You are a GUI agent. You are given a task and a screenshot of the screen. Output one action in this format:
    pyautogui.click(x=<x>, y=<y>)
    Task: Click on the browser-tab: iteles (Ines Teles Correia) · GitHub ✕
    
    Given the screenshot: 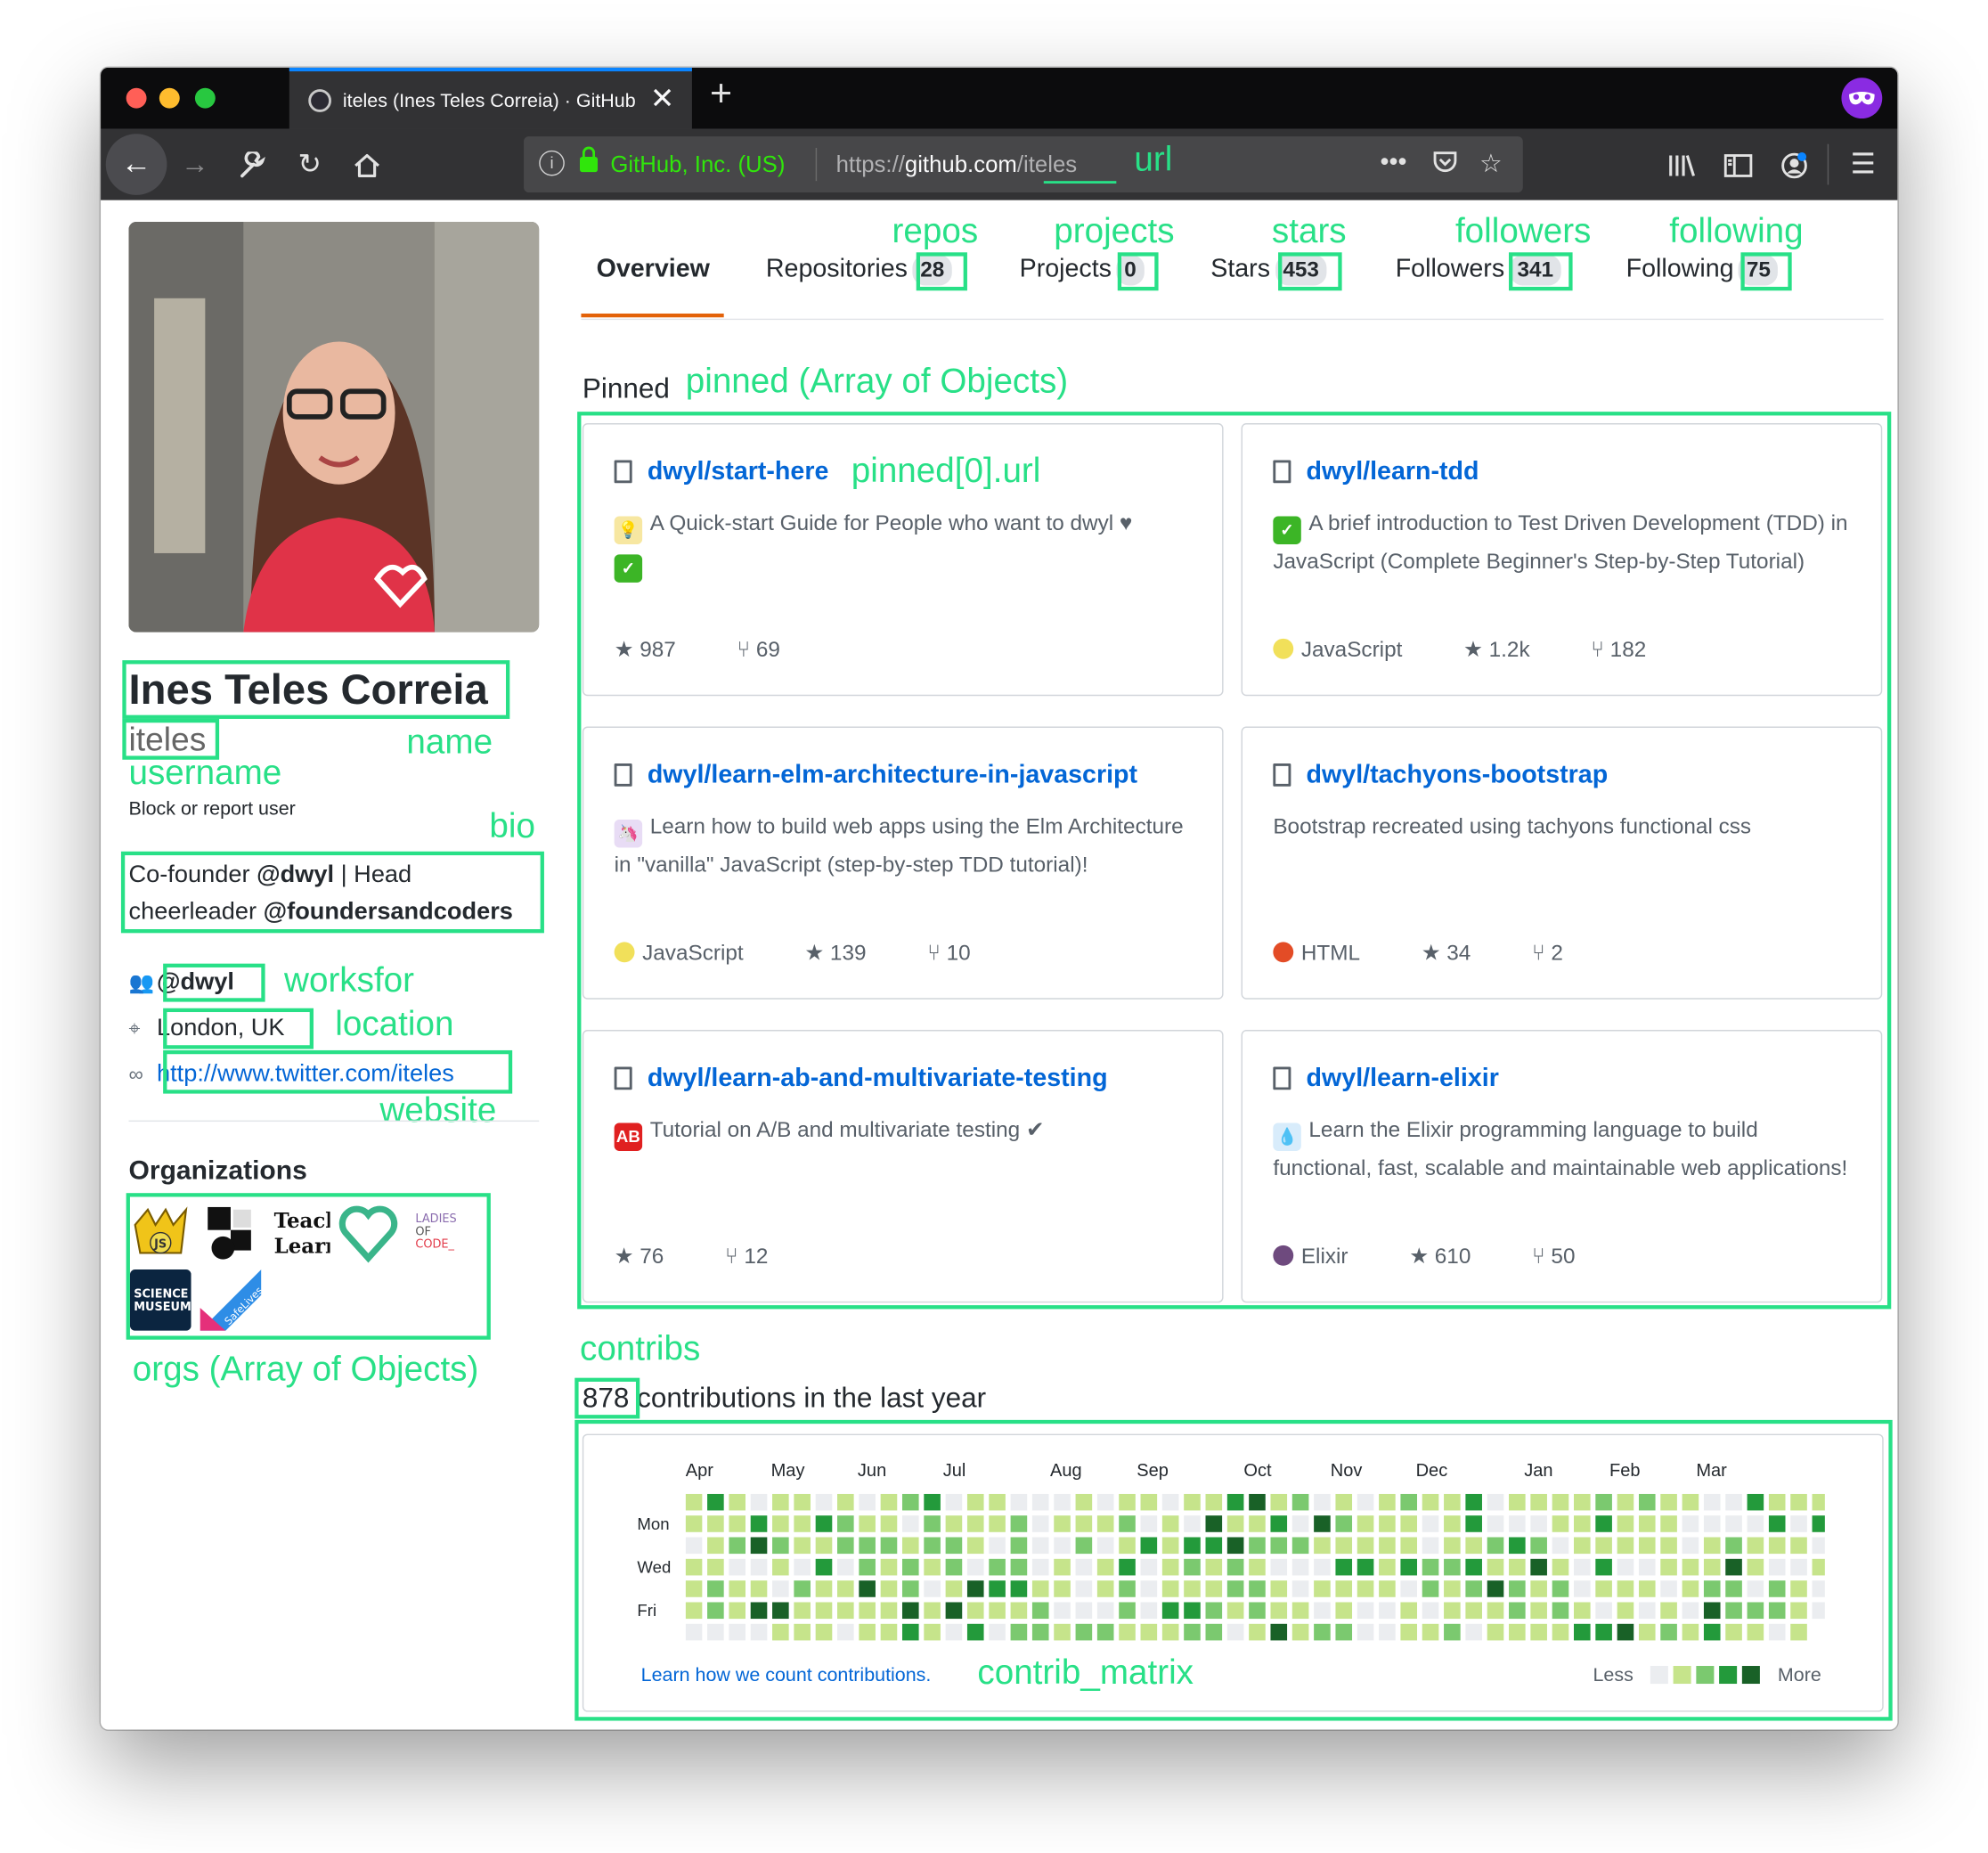 What is the action you would take?
    pyautogui.click(x=490, y=98)
    